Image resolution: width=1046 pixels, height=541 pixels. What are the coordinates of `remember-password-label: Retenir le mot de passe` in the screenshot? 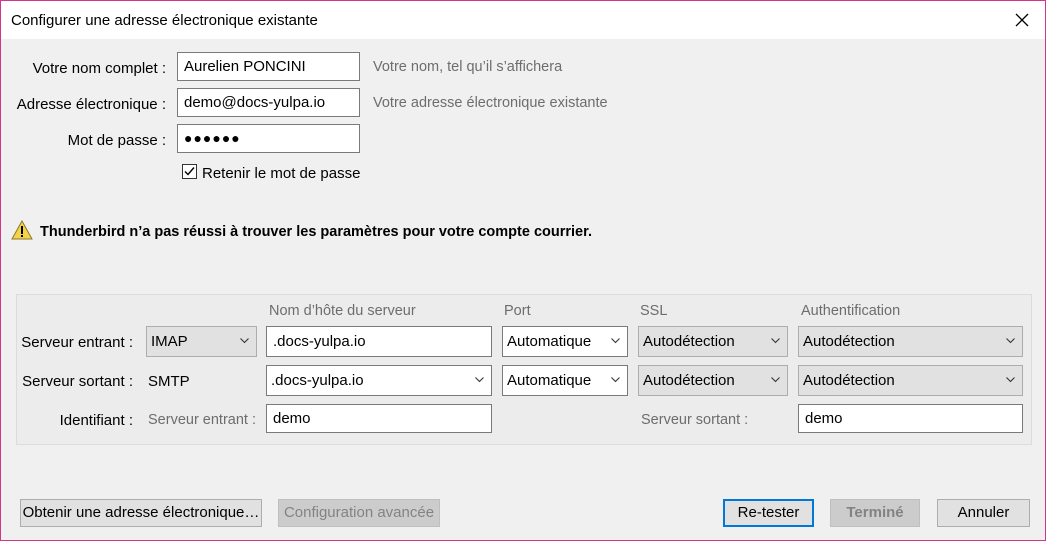 It's located at (281, 173).